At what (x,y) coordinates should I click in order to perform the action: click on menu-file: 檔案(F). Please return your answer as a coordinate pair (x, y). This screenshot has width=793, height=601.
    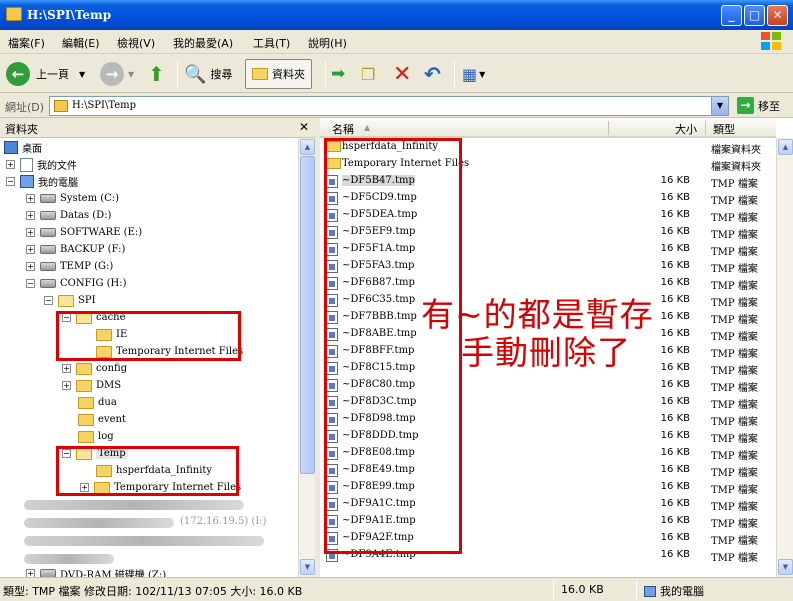
    Looking at the image, I should click on (26, 43).